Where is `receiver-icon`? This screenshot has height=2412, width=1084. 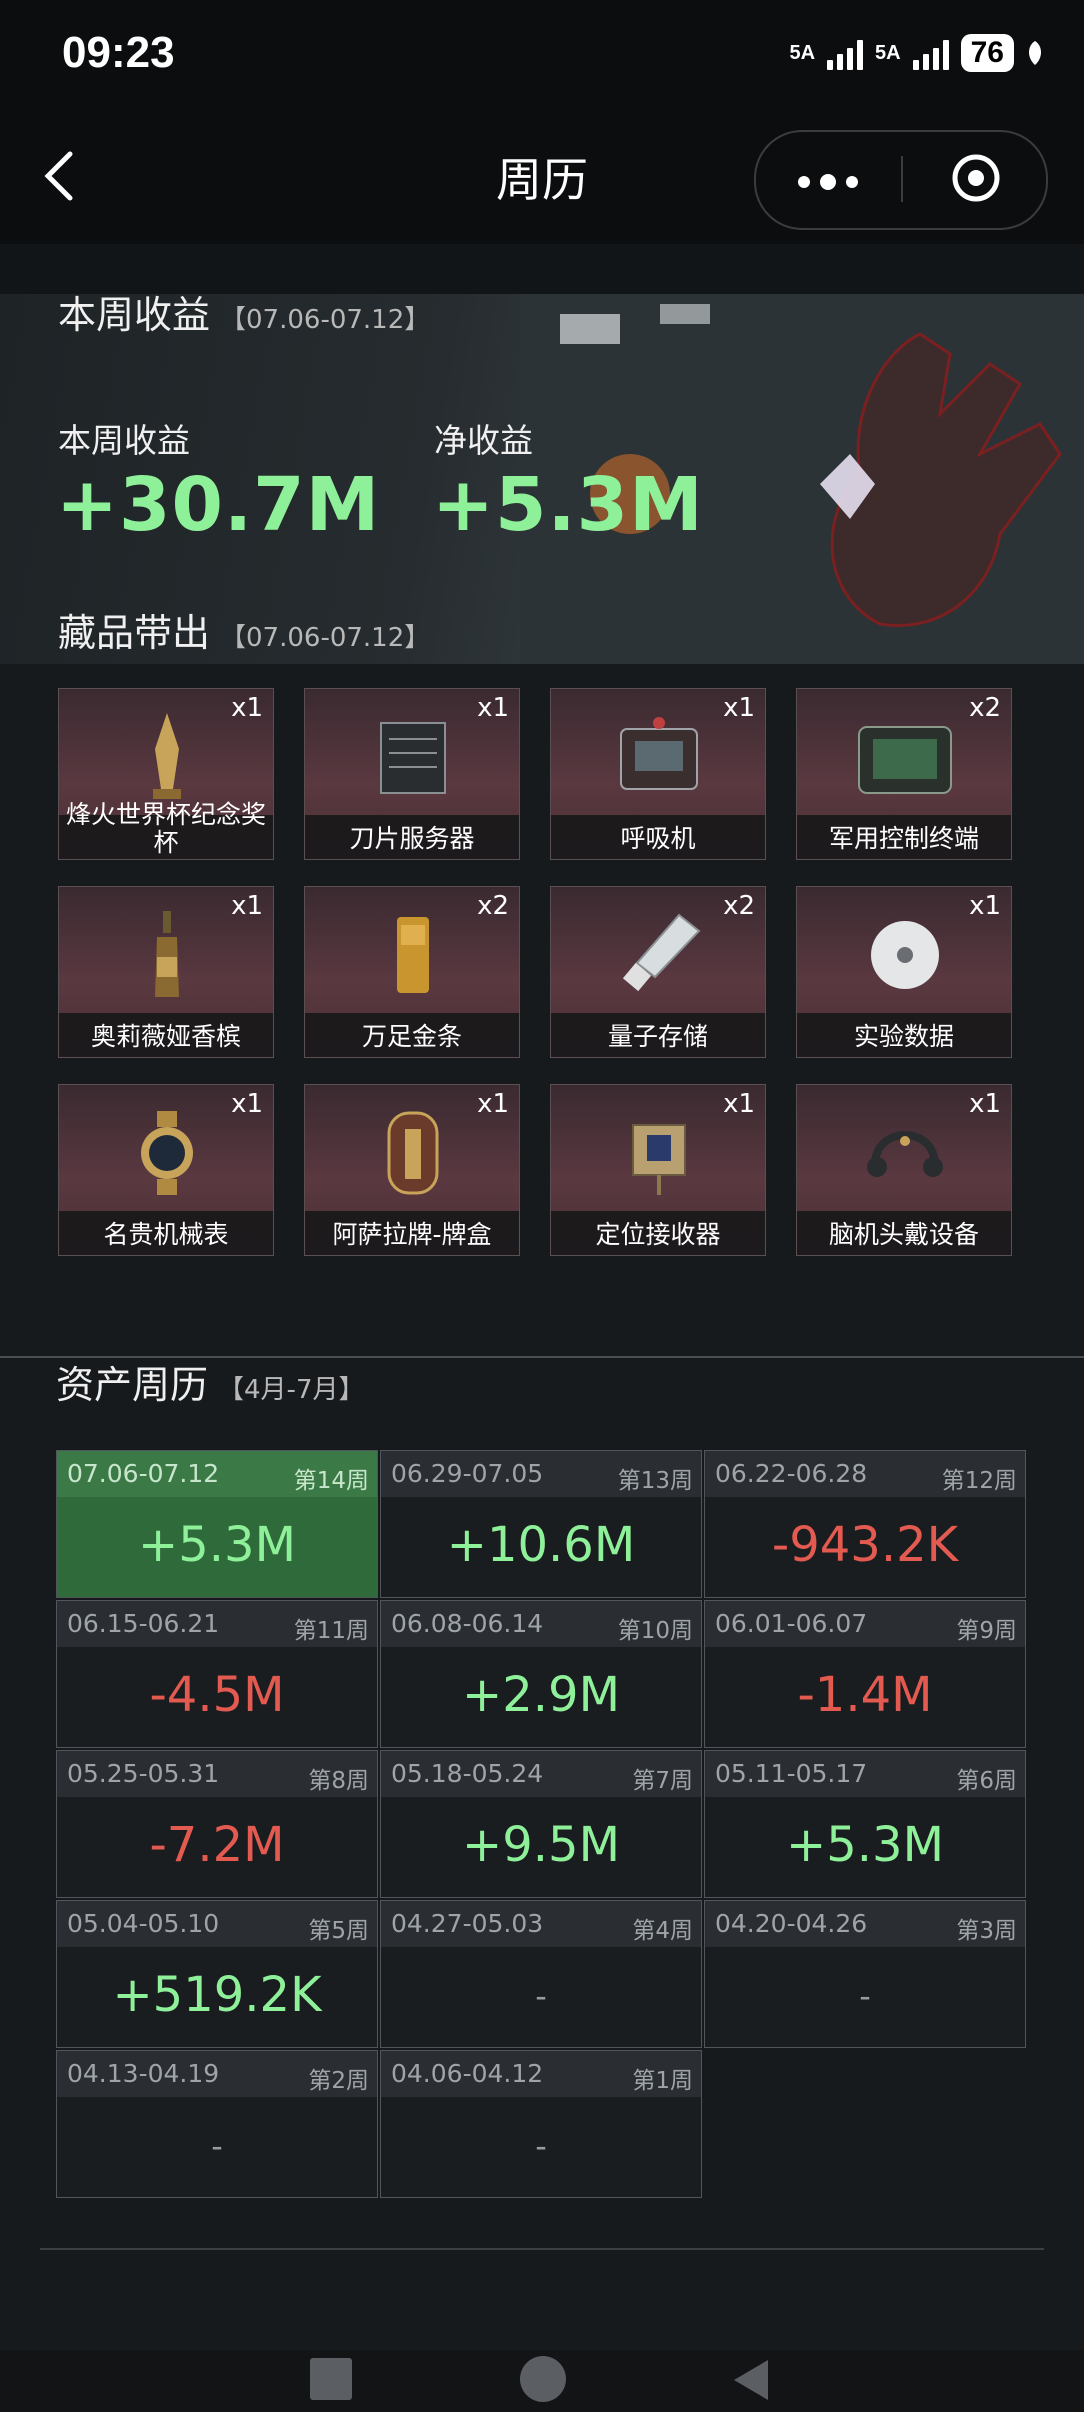
receiver-icon is located at coordinates (659, 1159).